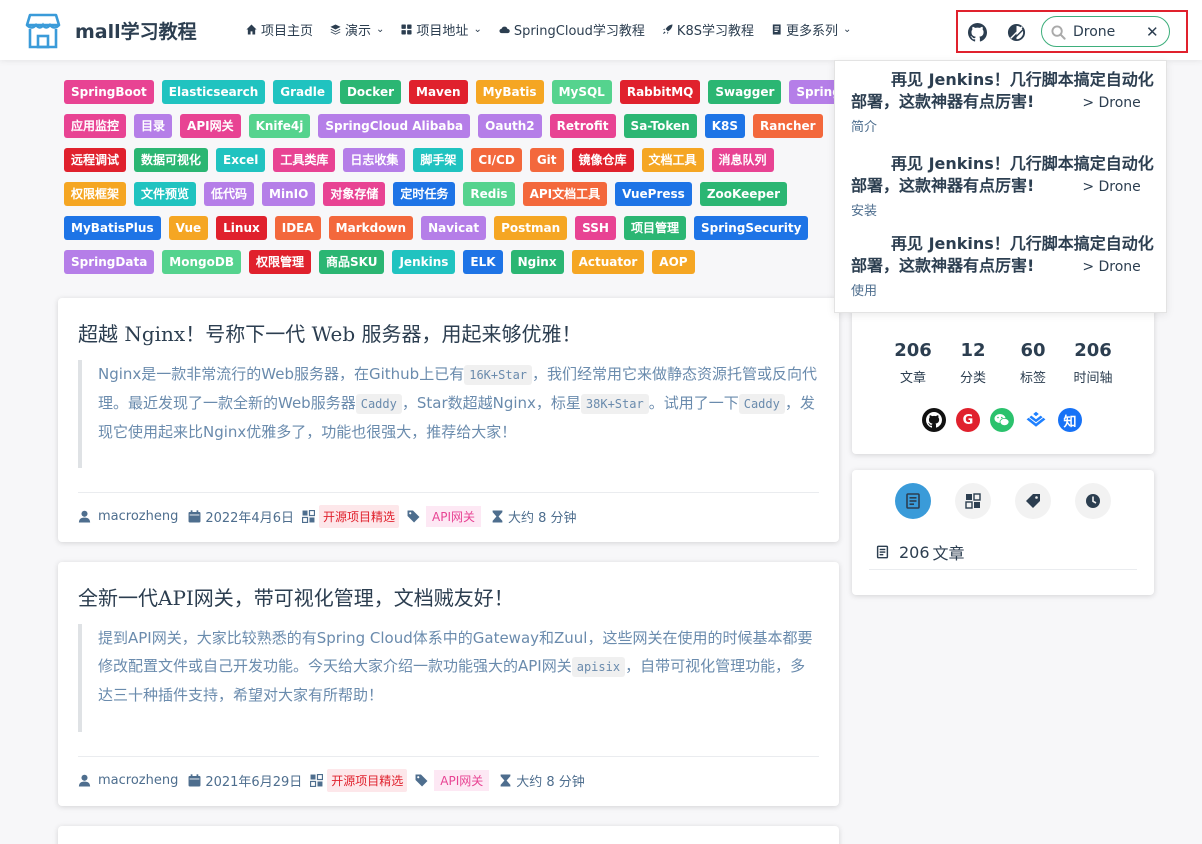 The height and width of the screenshot is (844, 1202). What do you see at coordinates (112, 228) in the screenshot?
I see `tag-chip: MyBatisPlus` at bounding box center [112, 228].